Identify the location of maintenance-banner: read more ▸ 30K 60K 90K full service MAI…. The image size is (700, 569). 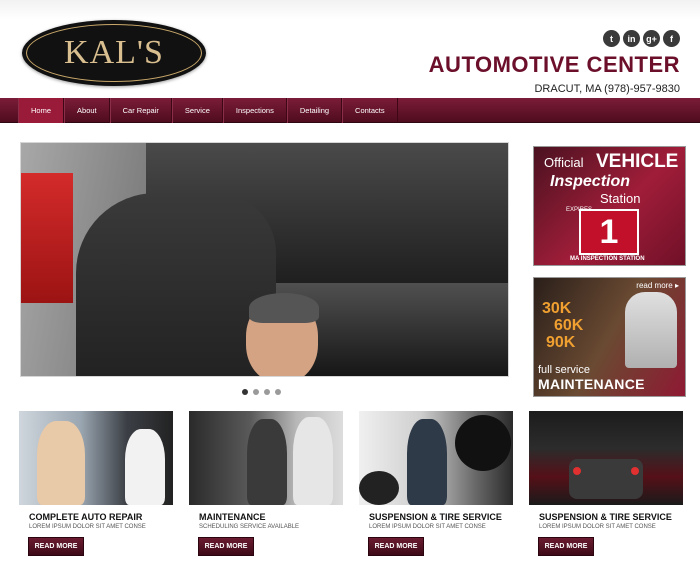
(609, 337).